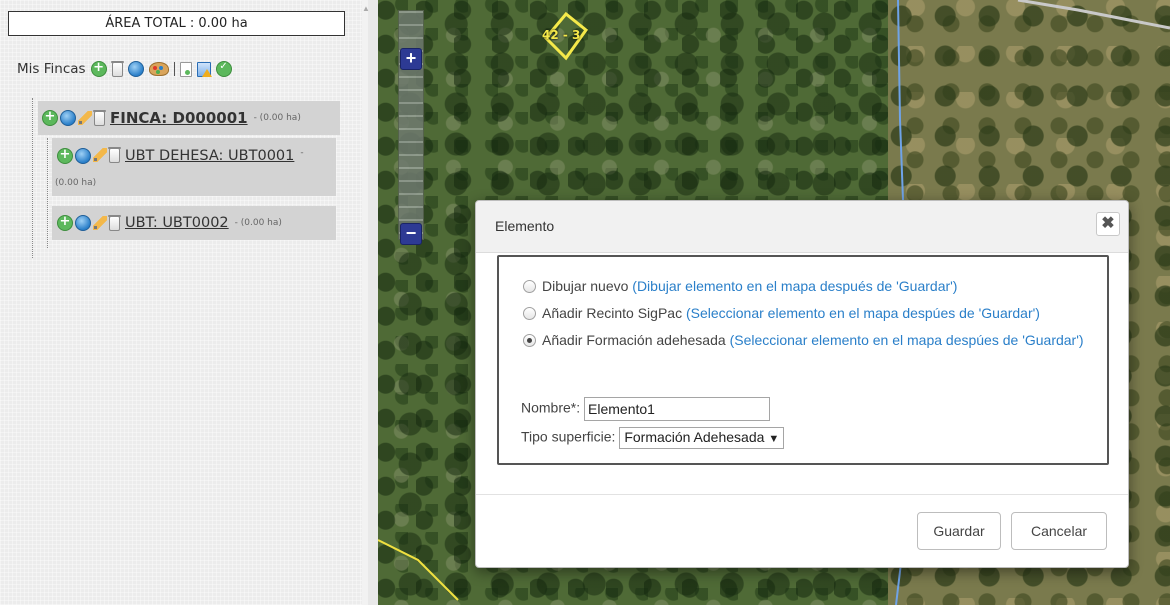  What do you see at coordinates (179, 118) in the screenshot?
I see `finca-link: FINCA: D000001` at bounding box center [179, 118].